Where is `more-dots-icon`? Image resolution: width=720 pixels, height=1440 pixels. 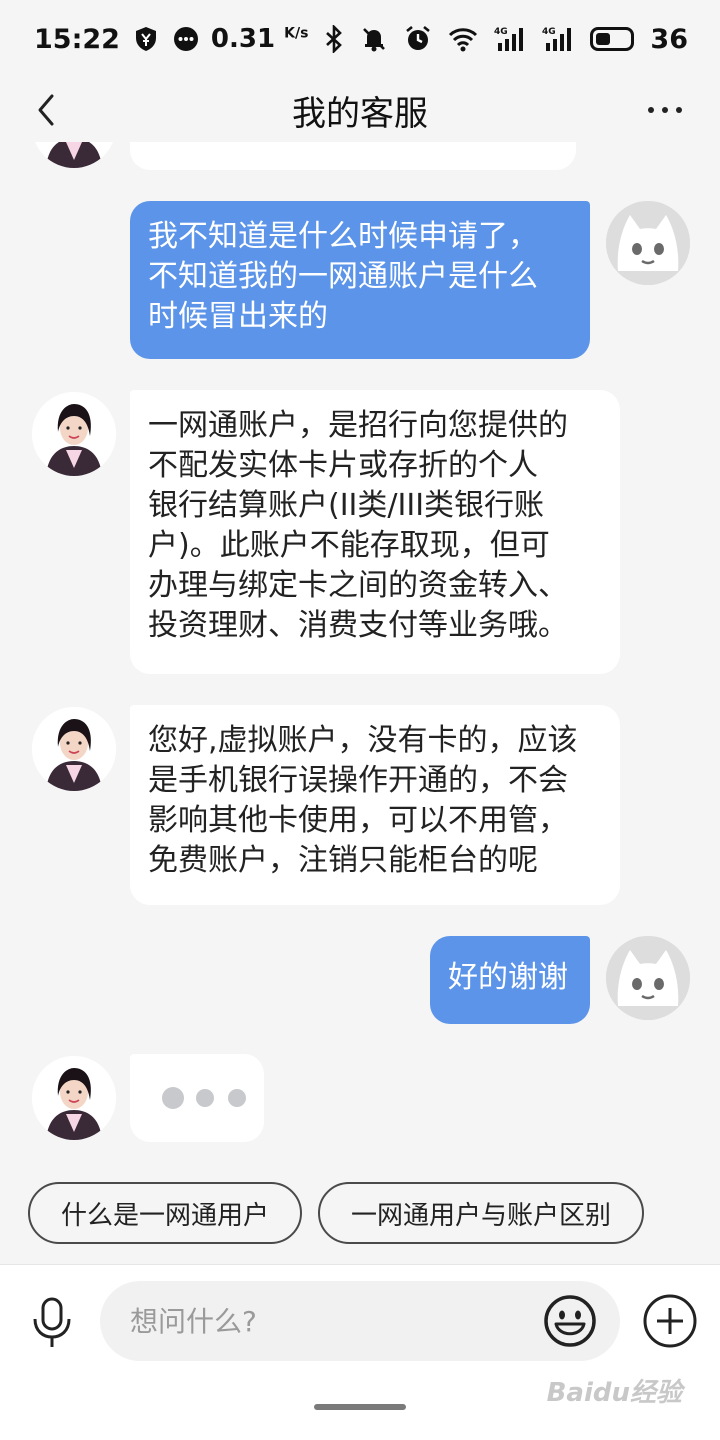
more-dots-icon is located at coordinates (666, 110).